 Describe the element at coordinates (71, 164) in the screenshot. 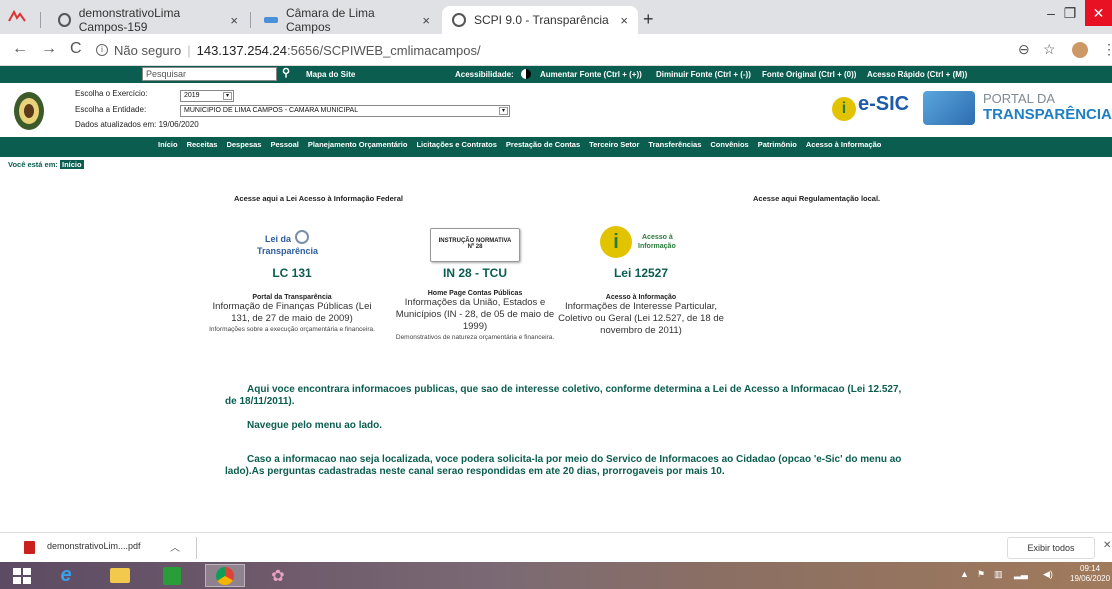

I see `breadcrumb-home: Início` at that location.